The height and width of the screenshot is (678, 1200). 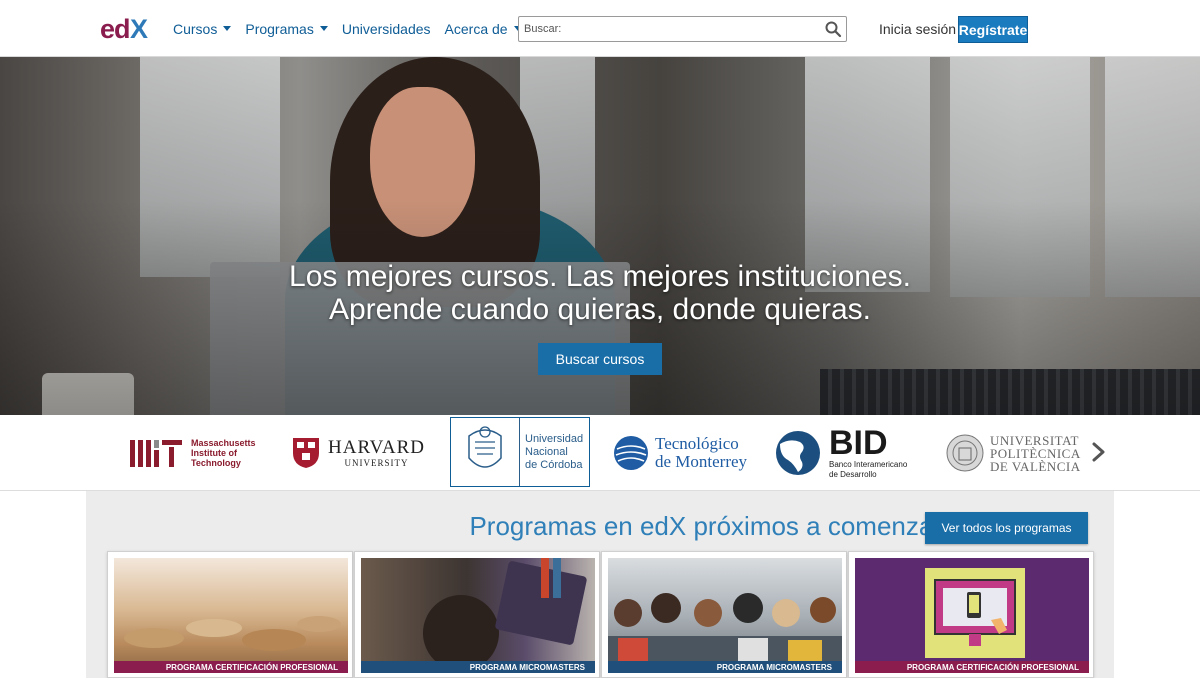 I want to click on cordoba-divider, so click(x=519, y=452).